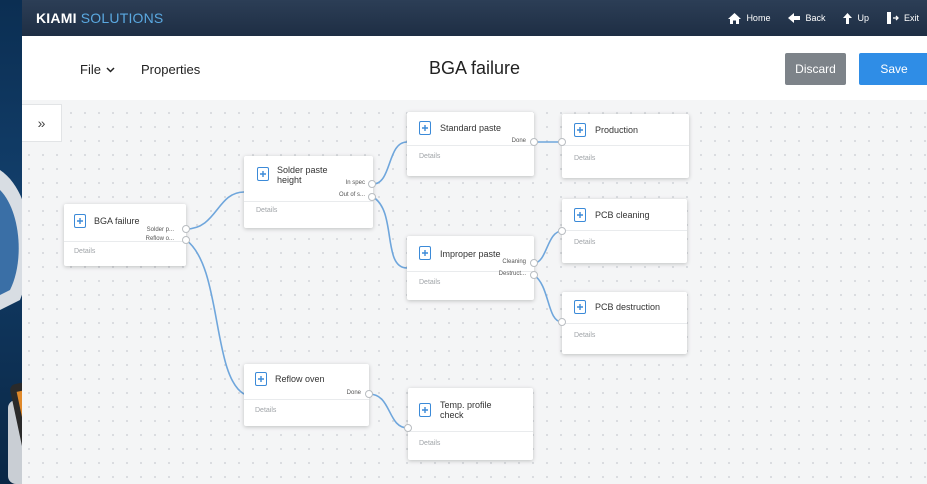 The width and height of the screenshot is (927, 484). Describe the element at coordinates (300, 379) in the screenshot. I see `node-title: Reflow oven` at that location.